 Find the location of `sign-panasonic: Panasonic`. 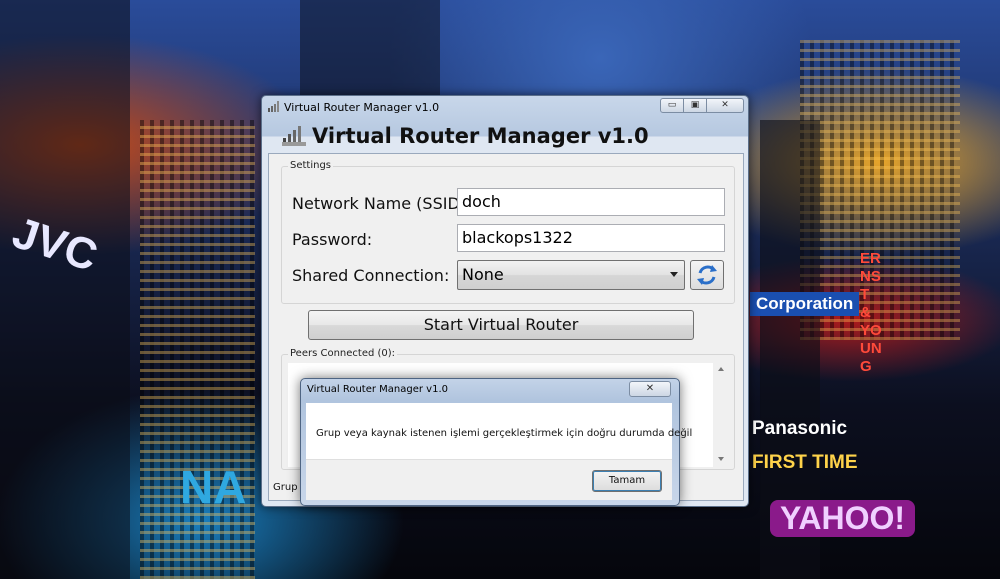

sign-panasonic: Panasonic is located at coordinates (800, 428).